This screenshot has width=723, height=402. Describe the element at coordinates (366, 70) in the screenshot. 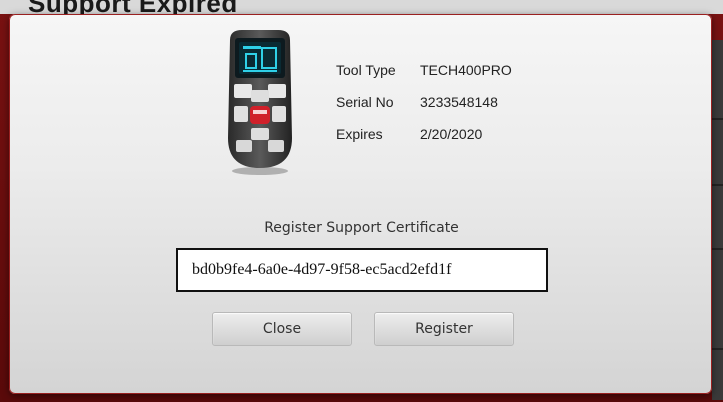

I see `info-label: Tool Type` at that location.